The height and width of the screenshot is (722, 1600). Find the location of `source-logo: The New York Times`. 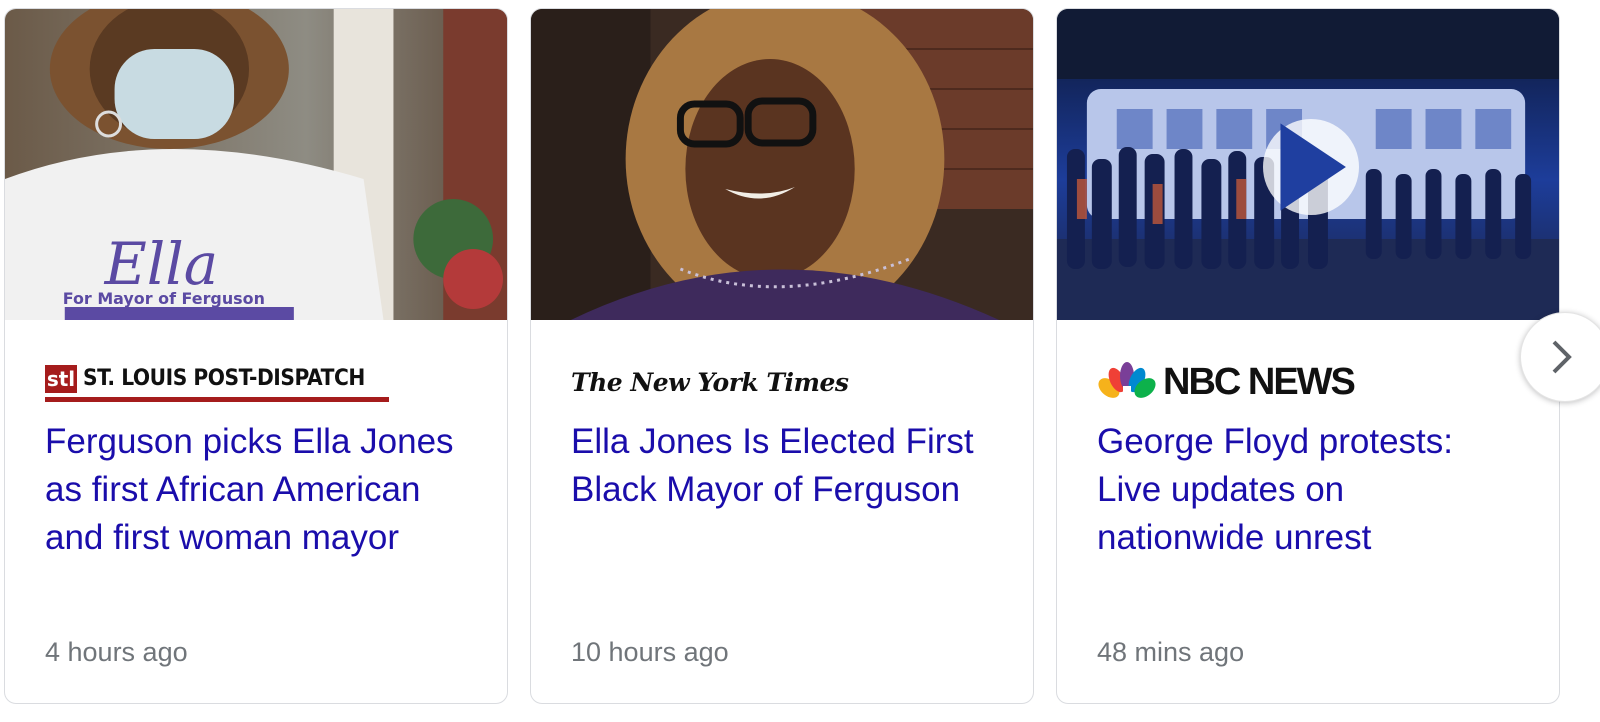

source-logo: The New York Times is located at coordinates (710, 382).